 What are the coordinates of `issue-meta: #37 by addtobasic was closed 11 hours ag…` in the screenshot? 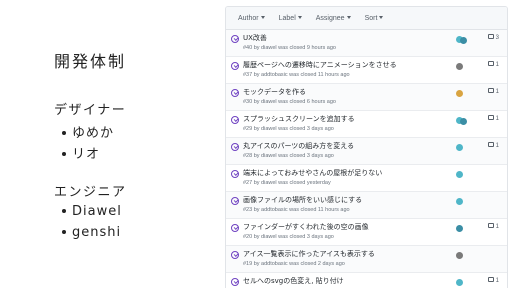 It's located at (296, 75).